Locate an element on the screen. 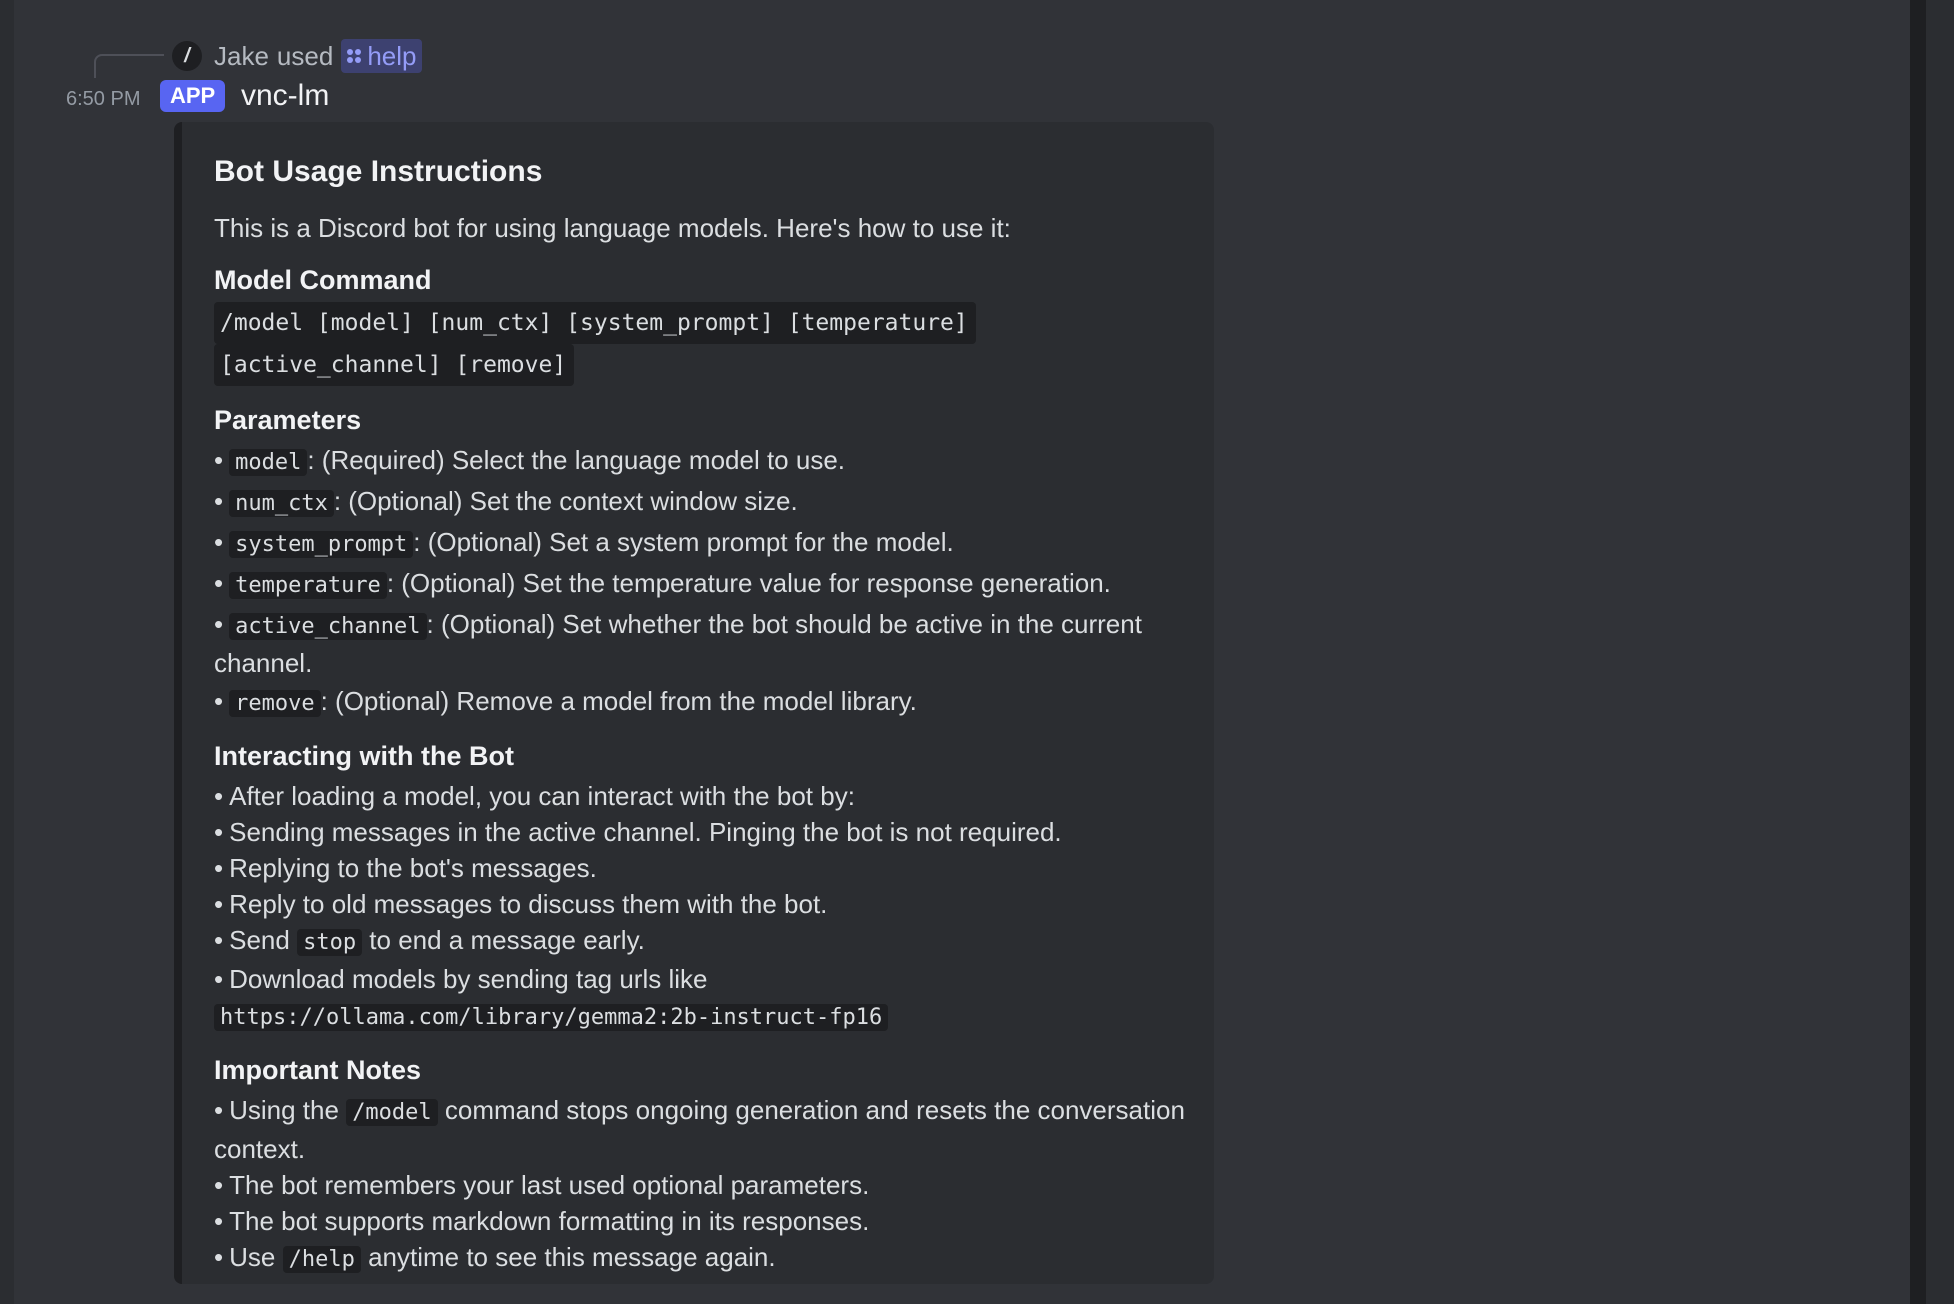  command-mention: help is located at coordinates (382, 56).